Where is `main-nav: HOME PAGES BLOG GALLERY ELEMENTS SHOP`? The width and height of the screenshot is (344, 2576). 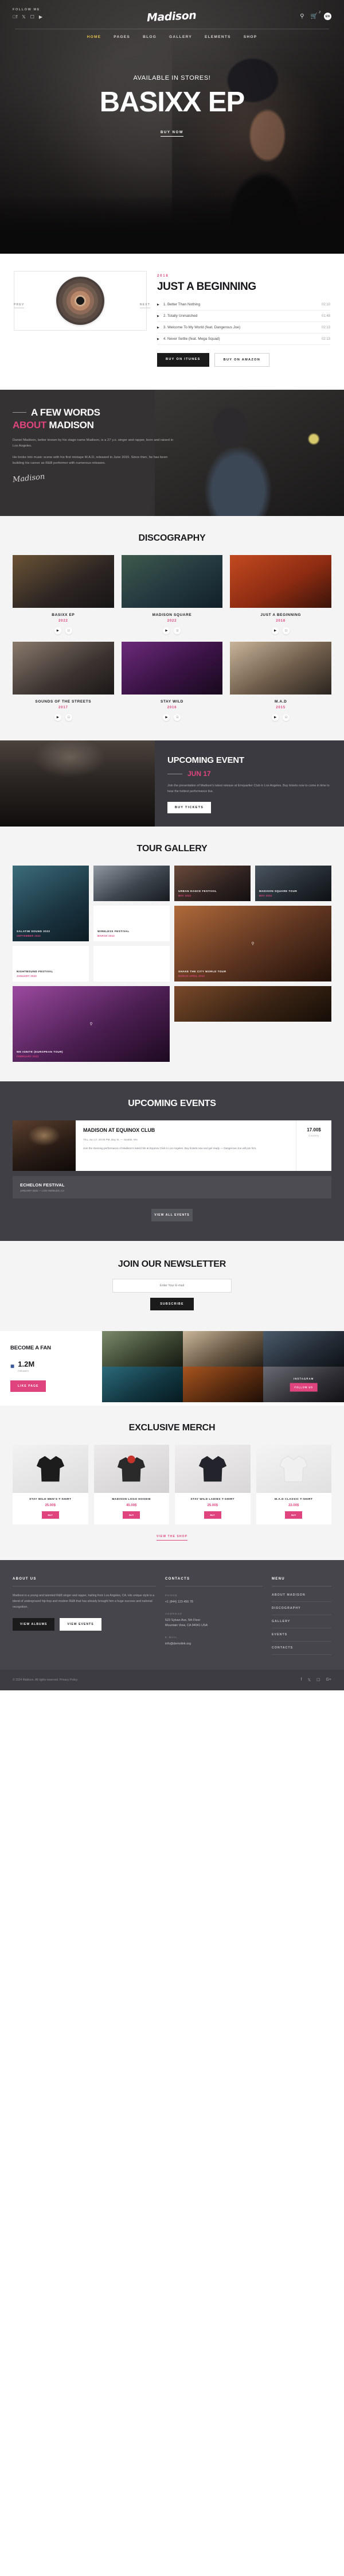
main-nav: HOME PAGES BLOG GALLERY ELEMENTS SHOP is located at coordinates (172, 34).